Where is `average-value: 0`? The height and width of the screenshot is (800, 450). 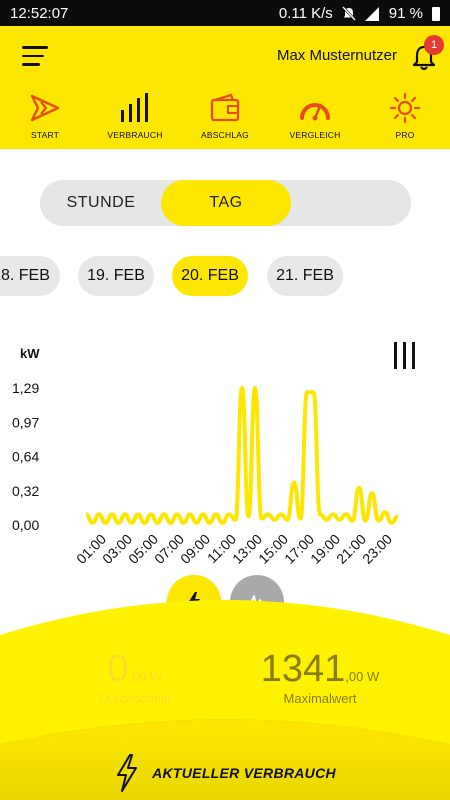
average-value: 0 is located at coordinates (118, 669).